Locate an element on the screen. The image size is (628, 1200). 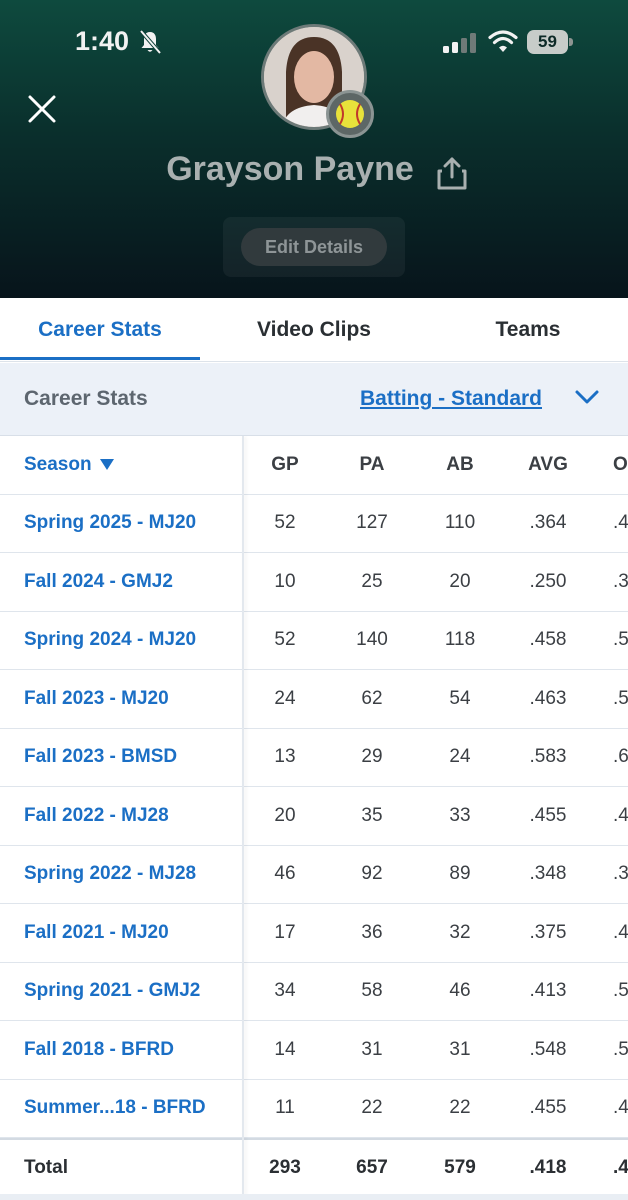
filter-label: Career Stats is located at coordinates (86, 398).